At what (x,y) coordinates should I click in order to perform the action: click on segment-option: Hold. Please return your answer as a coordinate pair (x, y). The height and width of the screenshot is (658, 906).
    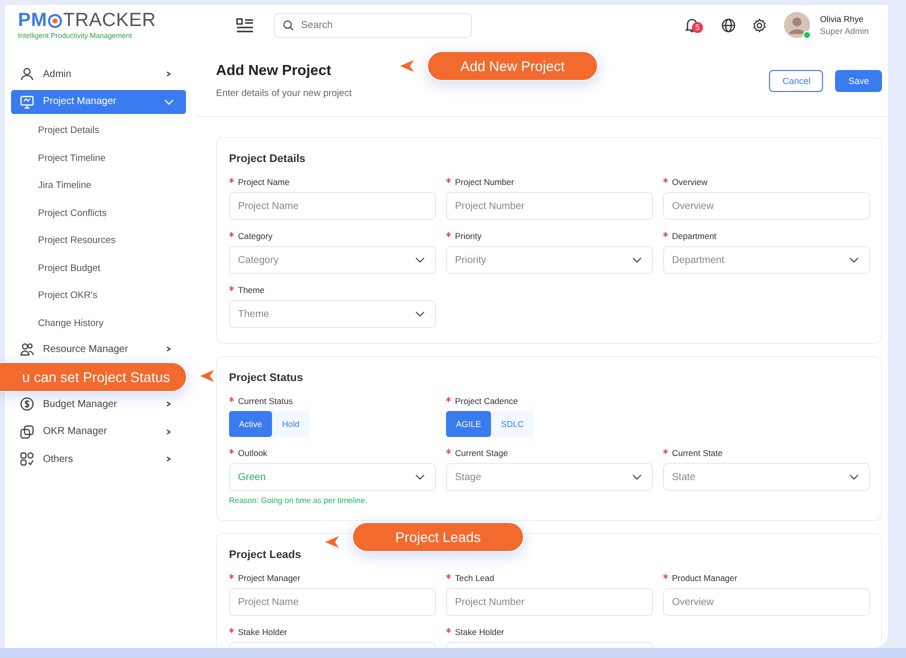
    Looking at the image, I should click on (291, 424).